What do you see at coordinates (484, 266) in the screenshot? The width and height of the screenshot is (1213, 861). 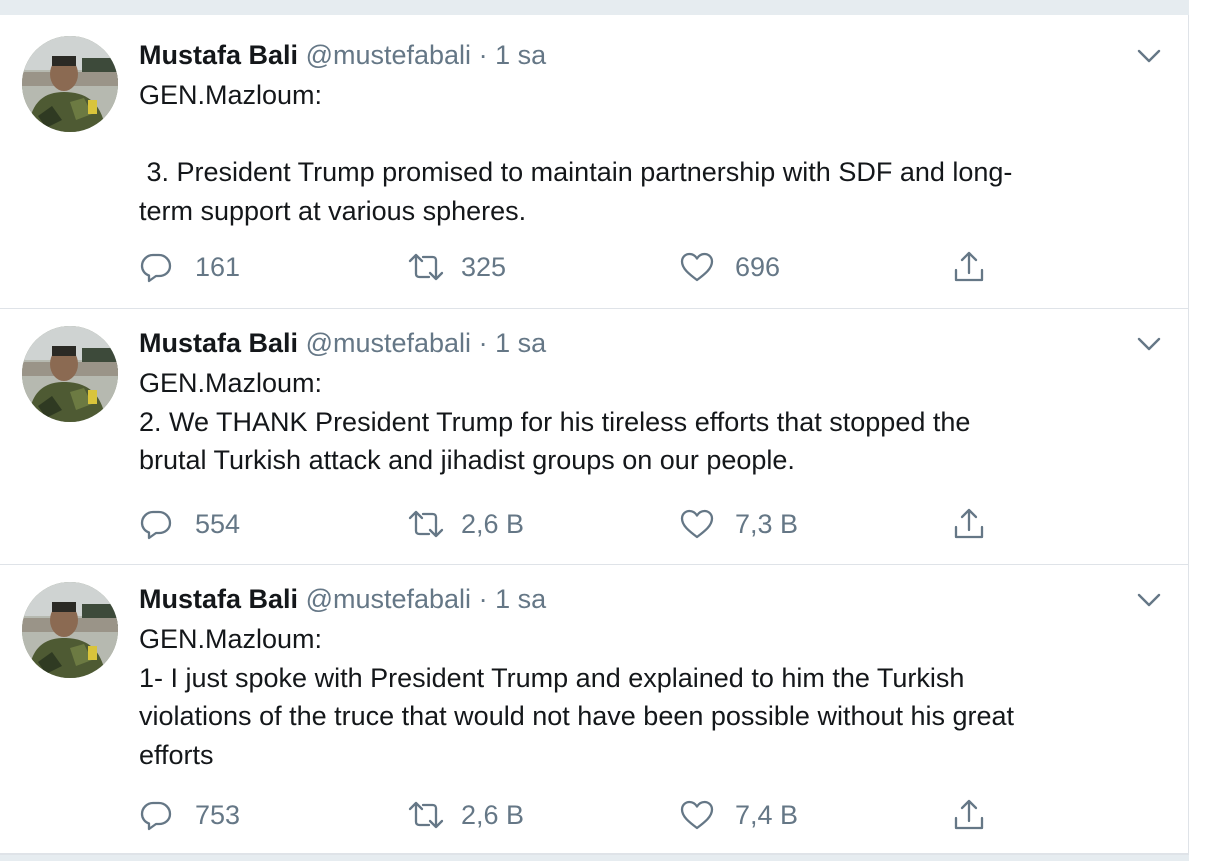 I see `retweet-count: 325` at bounding box center [484, 266].